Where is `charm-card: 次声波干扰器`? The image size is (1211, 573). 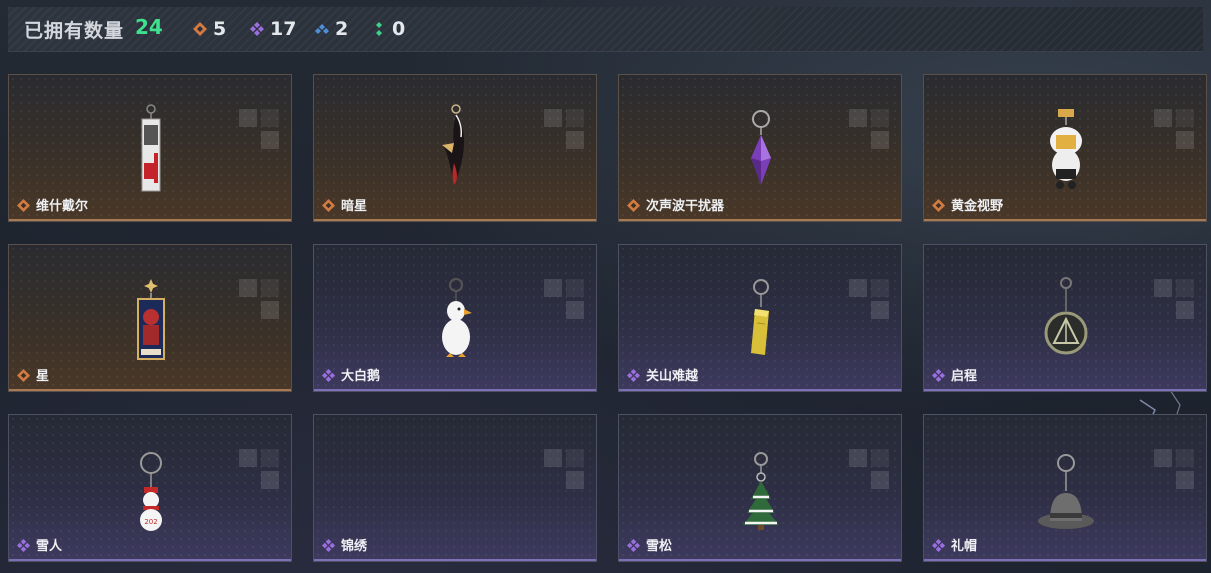 charm-card: 次声波干扰器 is located at coordinates (760, 148).